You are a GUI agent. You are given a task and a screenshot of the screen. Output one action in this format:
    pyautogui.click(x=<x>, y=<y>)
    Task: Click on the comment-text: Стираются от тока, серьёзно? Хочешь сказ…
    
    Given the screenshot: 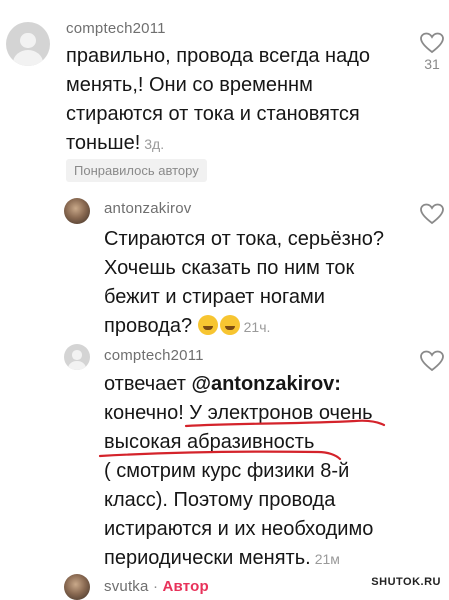 What is the action you would take?
    pyautogui.click(x=244, y=282)
    